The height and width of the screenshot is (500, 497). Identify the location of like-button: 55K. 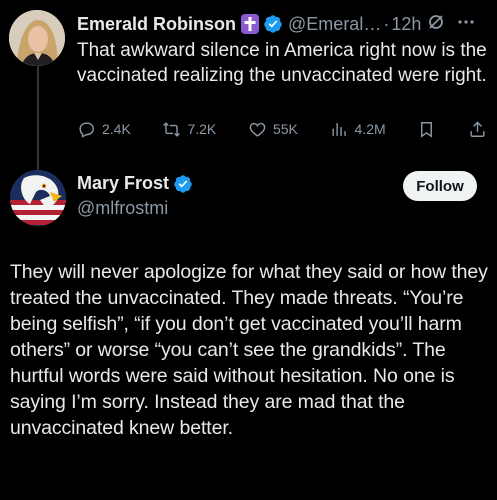
(273, 129).